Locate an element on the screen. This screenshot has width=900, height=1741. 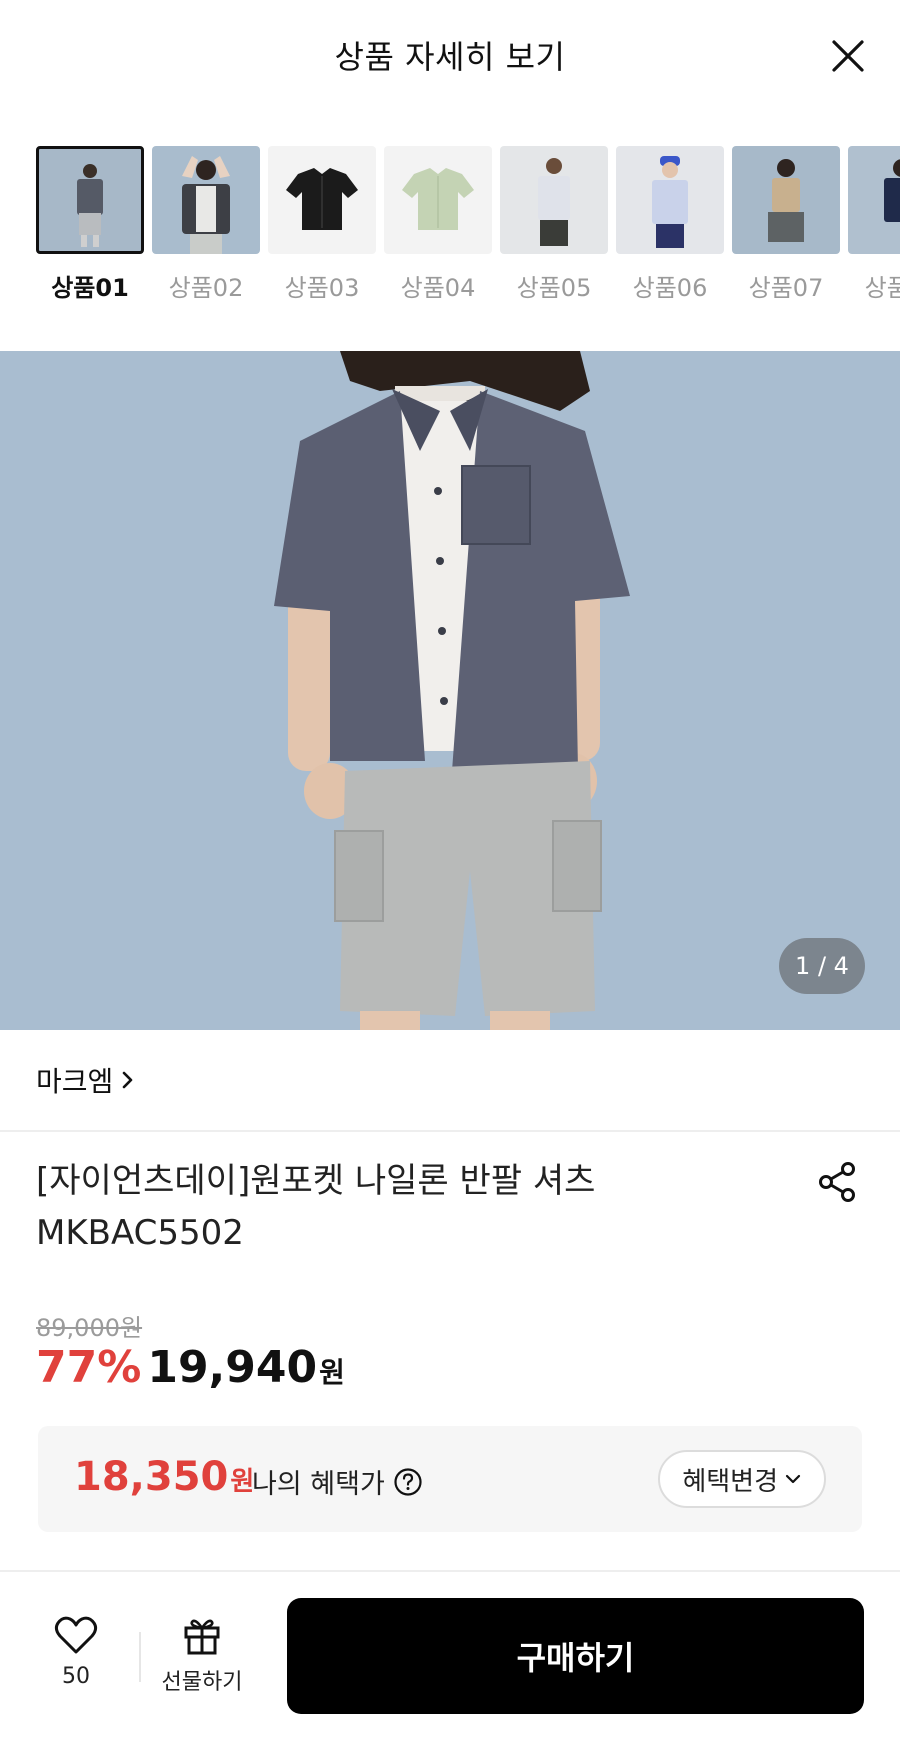
gift-label: 선물하기 is located at coordinates (202, 1682).